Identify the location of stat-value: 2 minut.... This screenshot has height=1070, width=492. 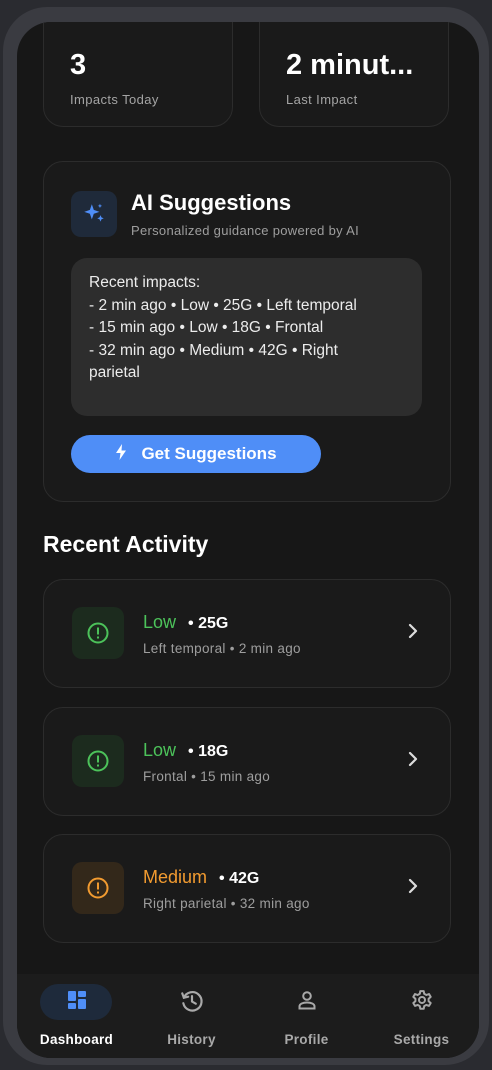
(350, 65).